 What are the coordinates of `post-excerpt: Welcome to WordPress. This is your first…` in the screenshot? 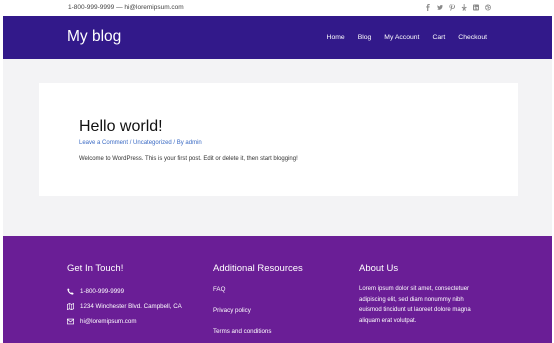 It's located at (188, 159).